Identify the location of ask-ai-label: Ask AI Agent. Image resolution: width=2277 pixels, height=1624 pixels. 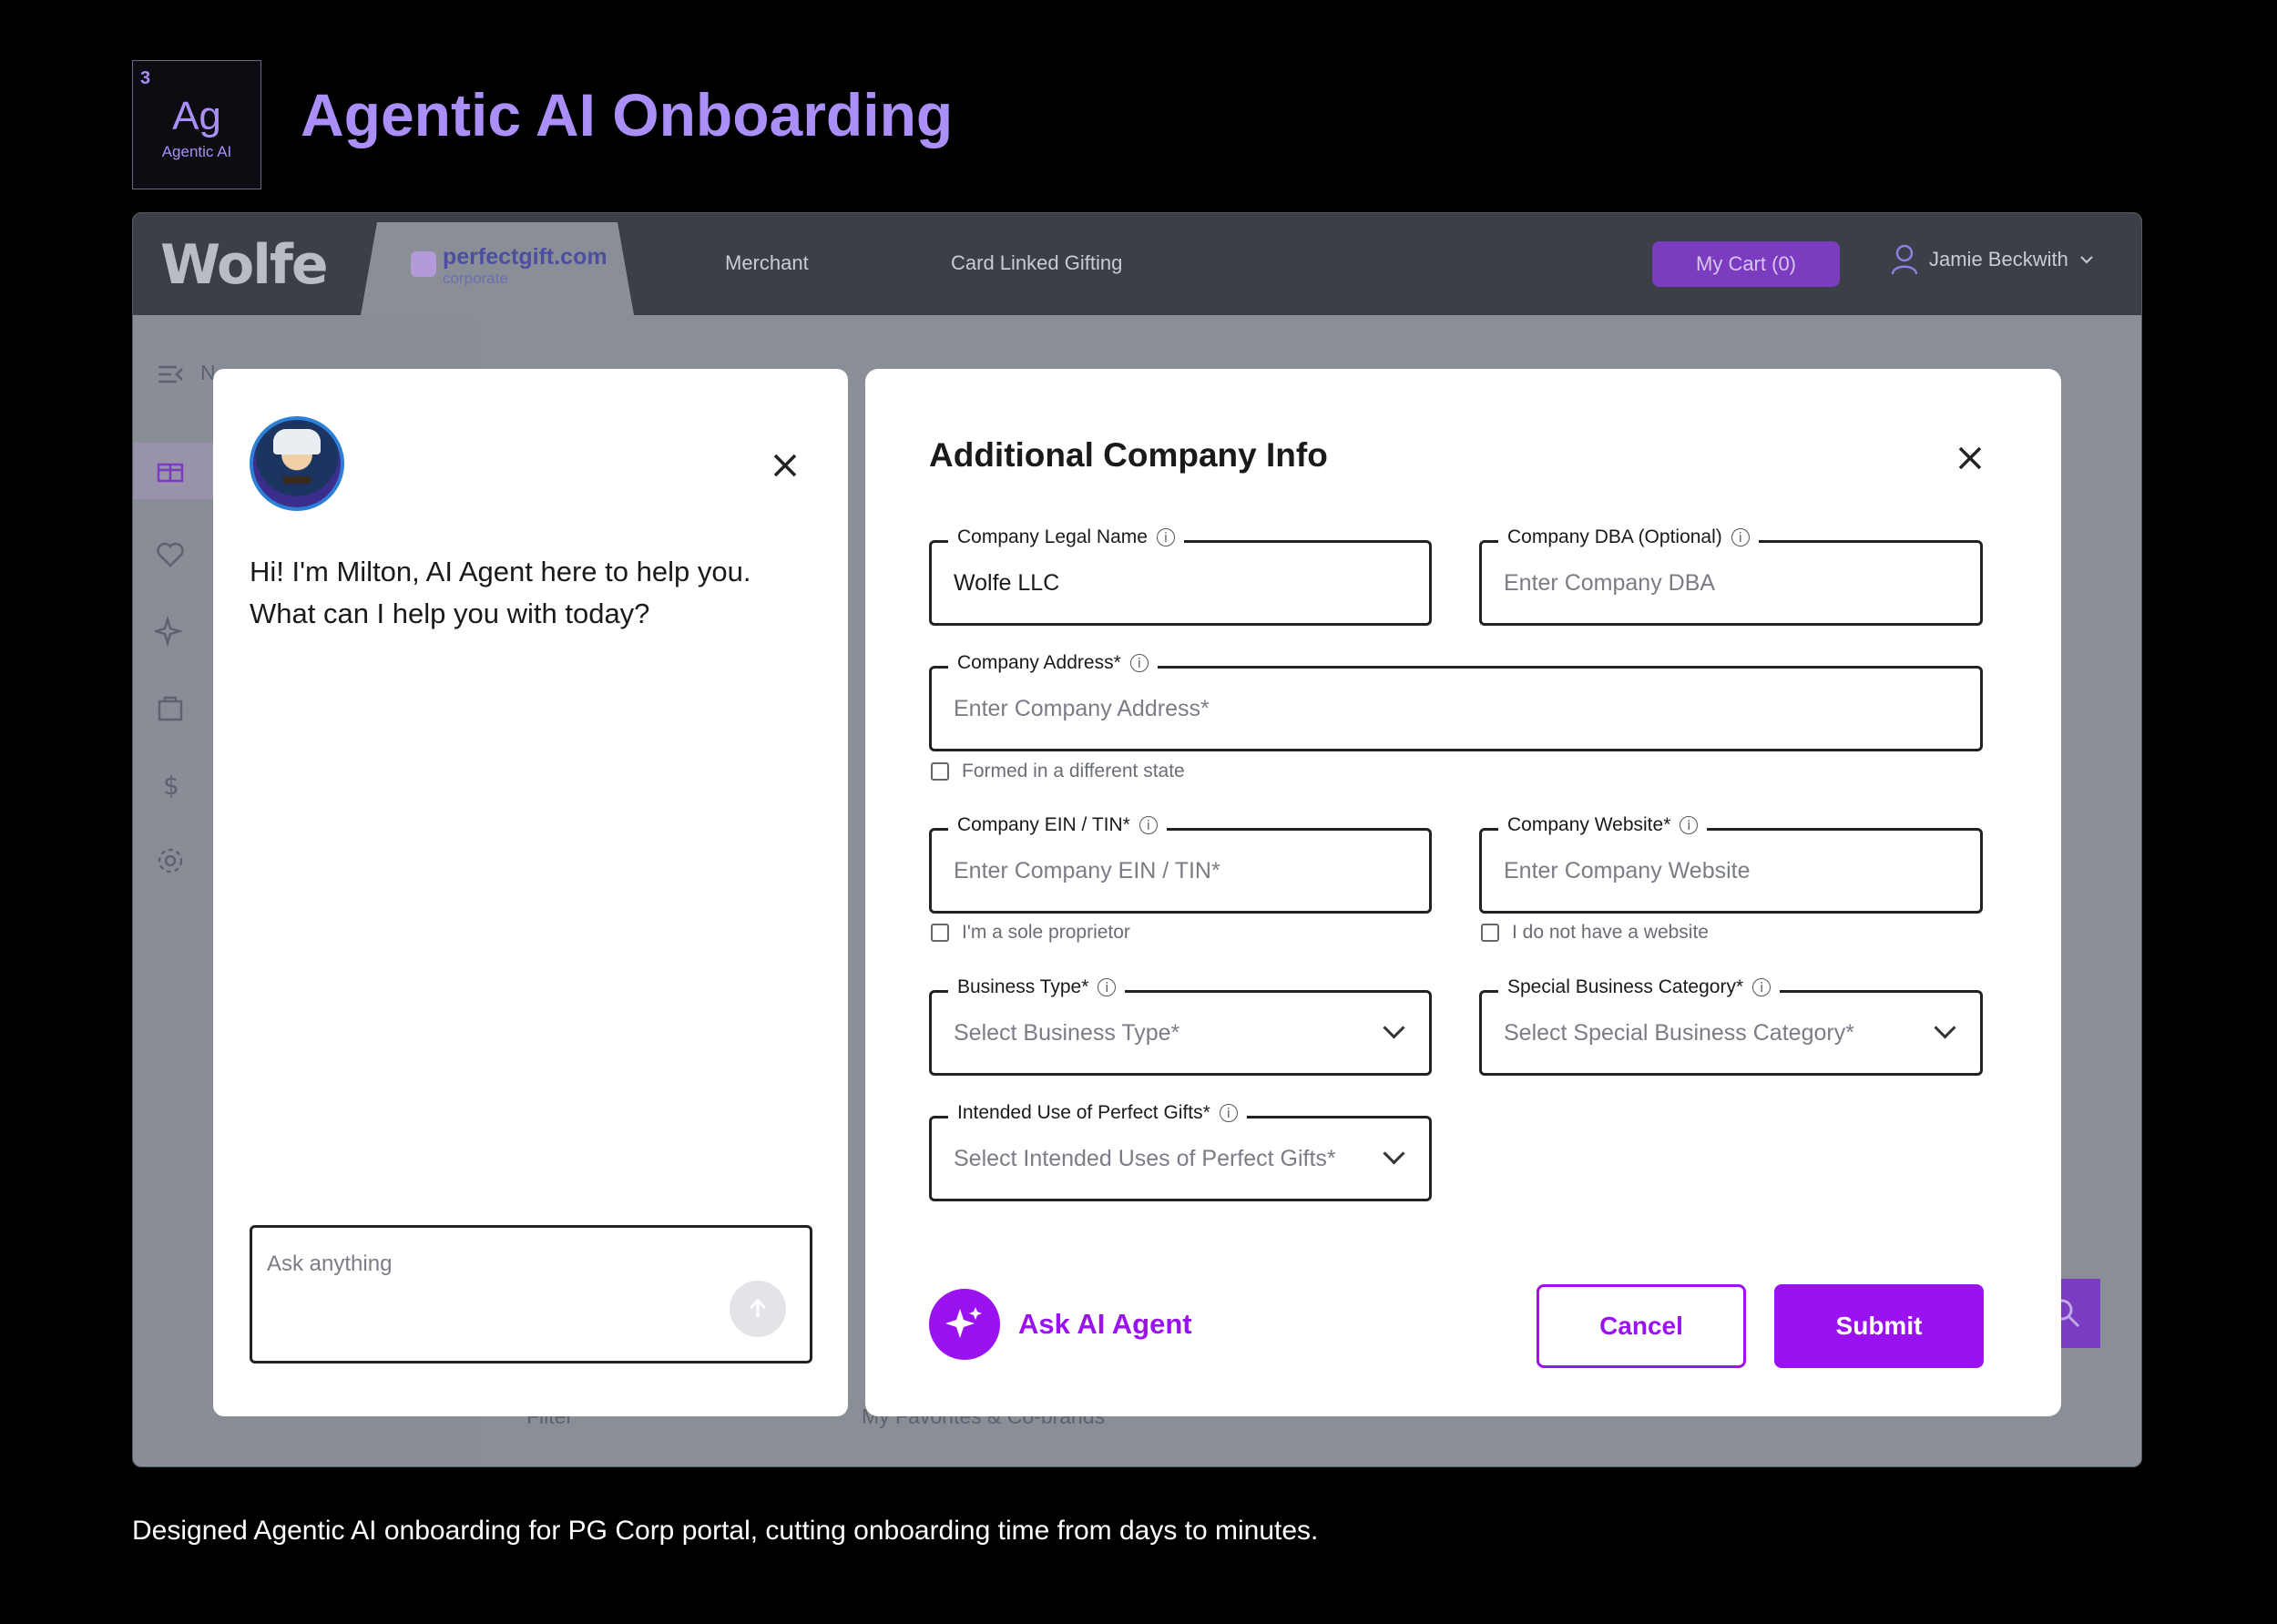
(1105, 1324).